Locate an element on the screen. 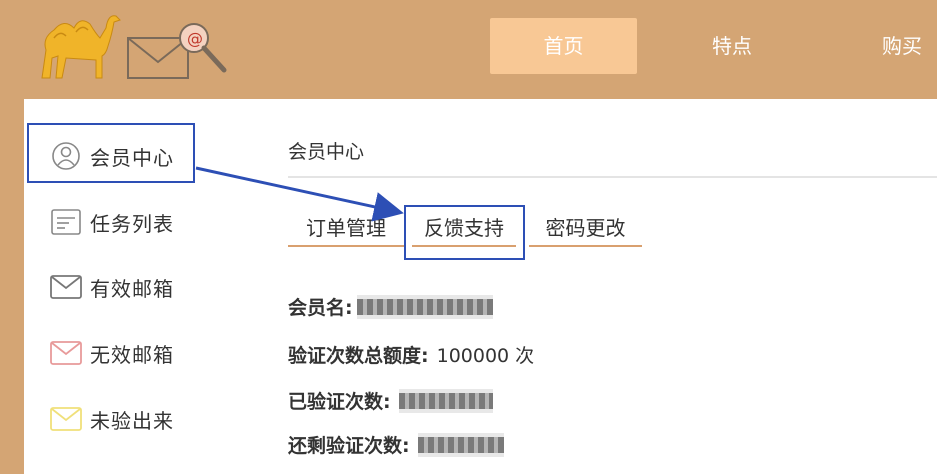  quota-row: 验证次数总额度: 100000 次 is located at coordinates (411, 354).